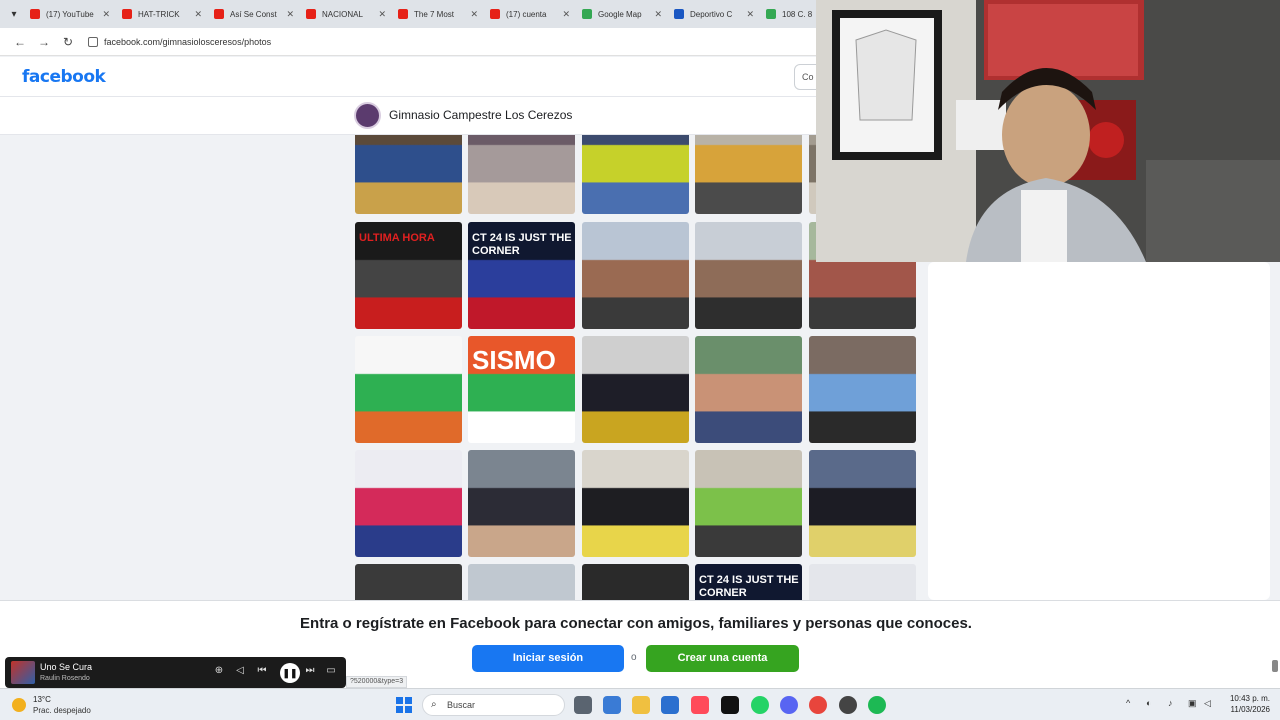 The width and height of the screenshot is (1280, 720). What do you see at coordinates (635, 174) in the screenshot?
I see `photo-gym-safety-vests` at bounding box center [635, 174].